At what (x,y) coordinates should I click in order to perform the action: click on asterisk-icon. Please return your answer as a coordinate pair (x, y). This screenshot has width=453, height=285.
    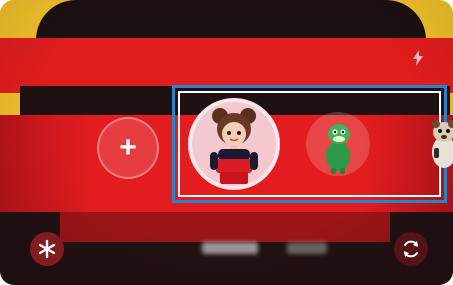
    Looking at the image, I should click on (47, 249).